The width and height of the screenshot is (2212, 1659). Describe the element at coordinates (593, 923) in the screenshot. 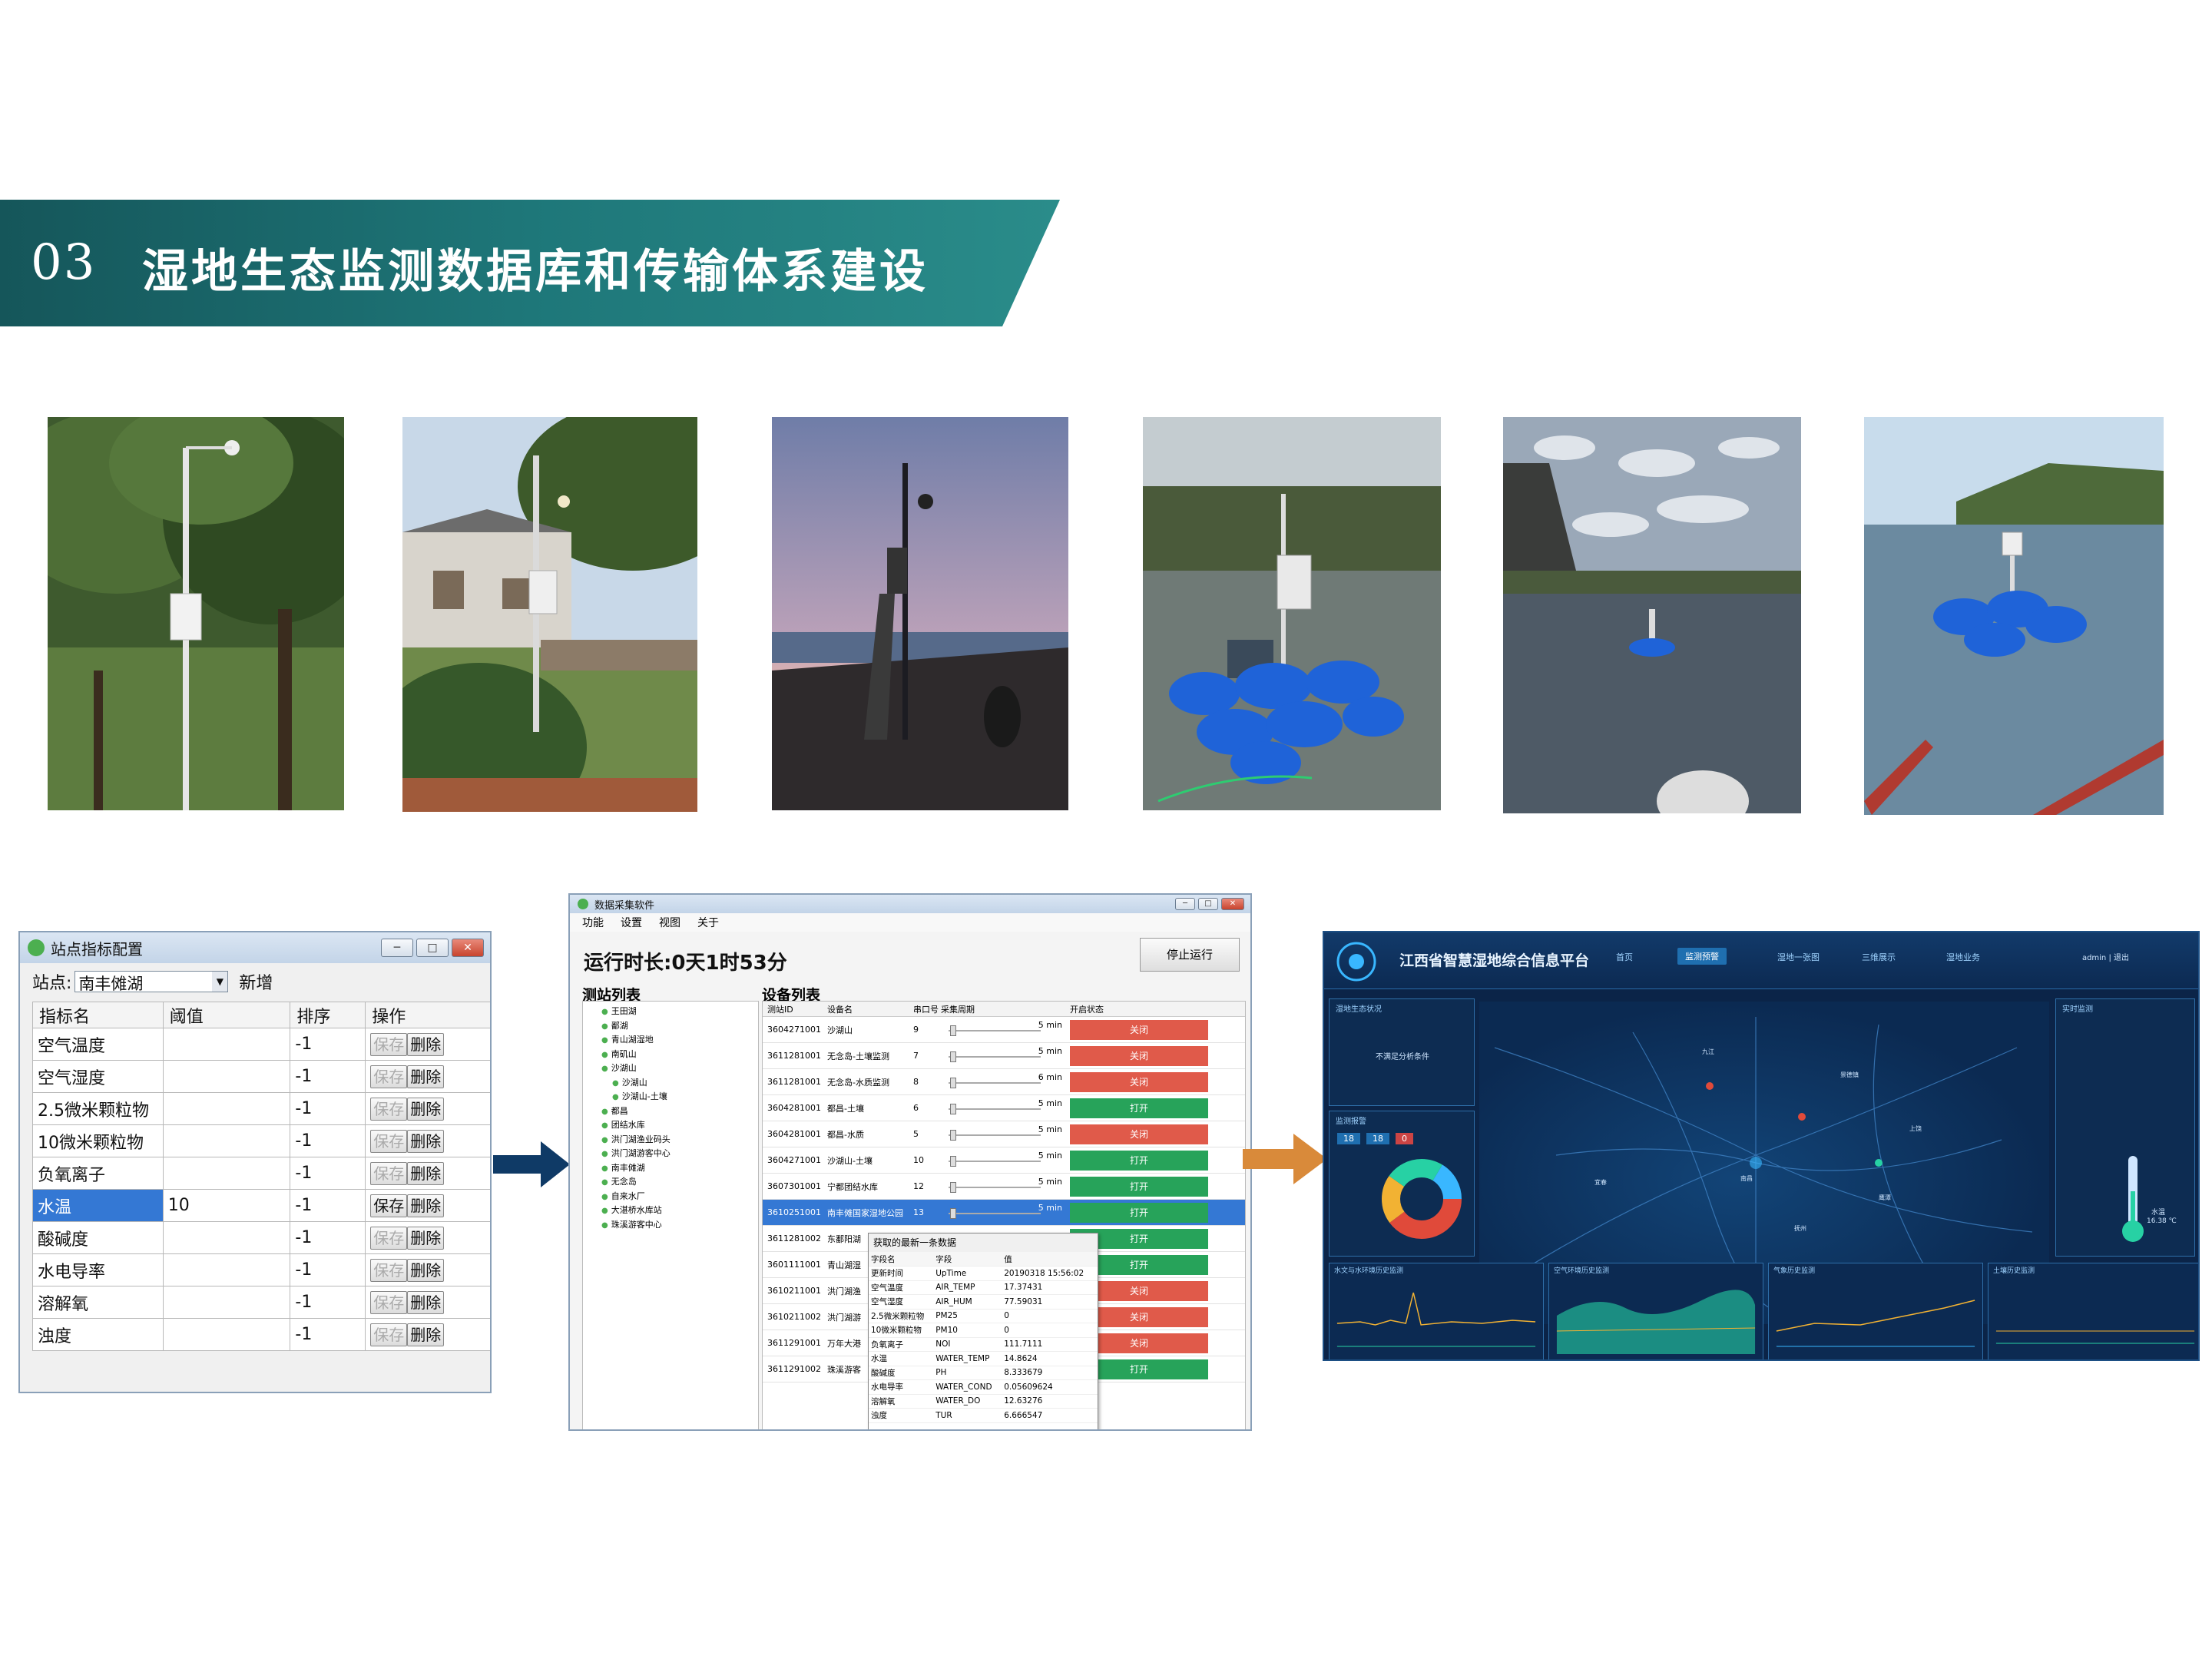

I see `menu-item: 功能` at that location.